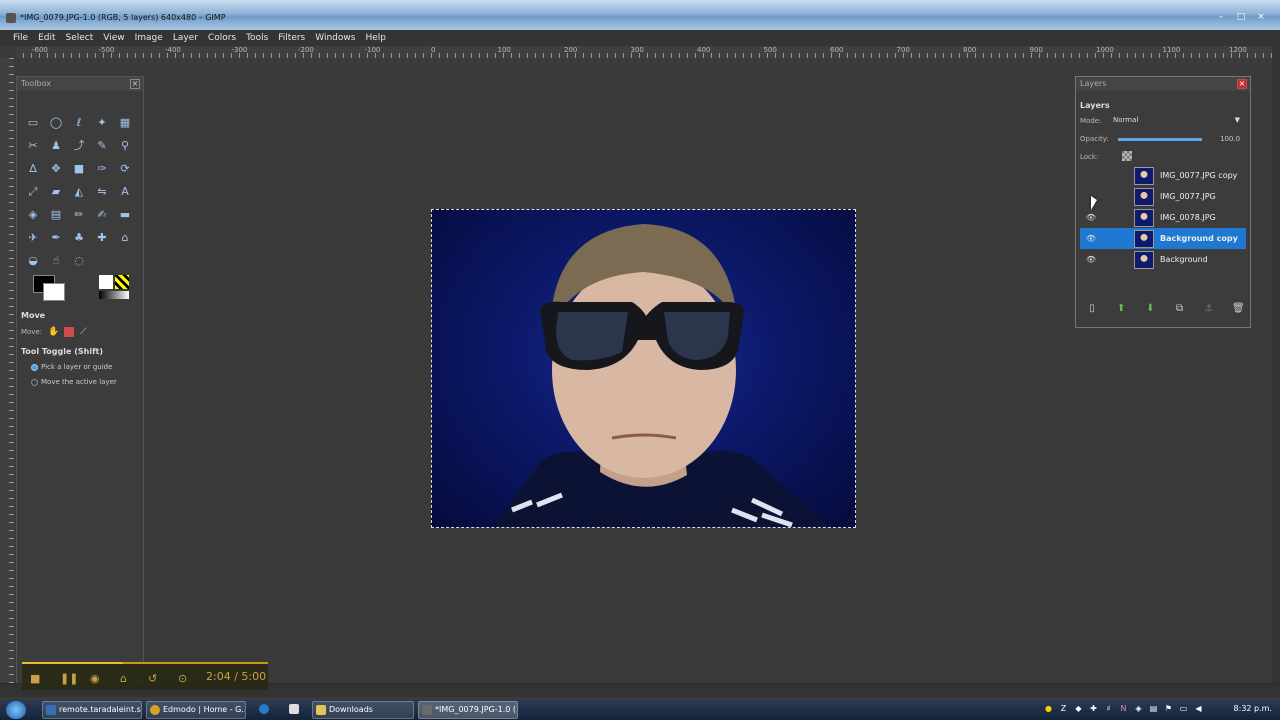 The image size is (1280, 720). Describe the element at coordinates (102, 215) in the screenshot. I see `paintbrush-icon: ✍` at that location.